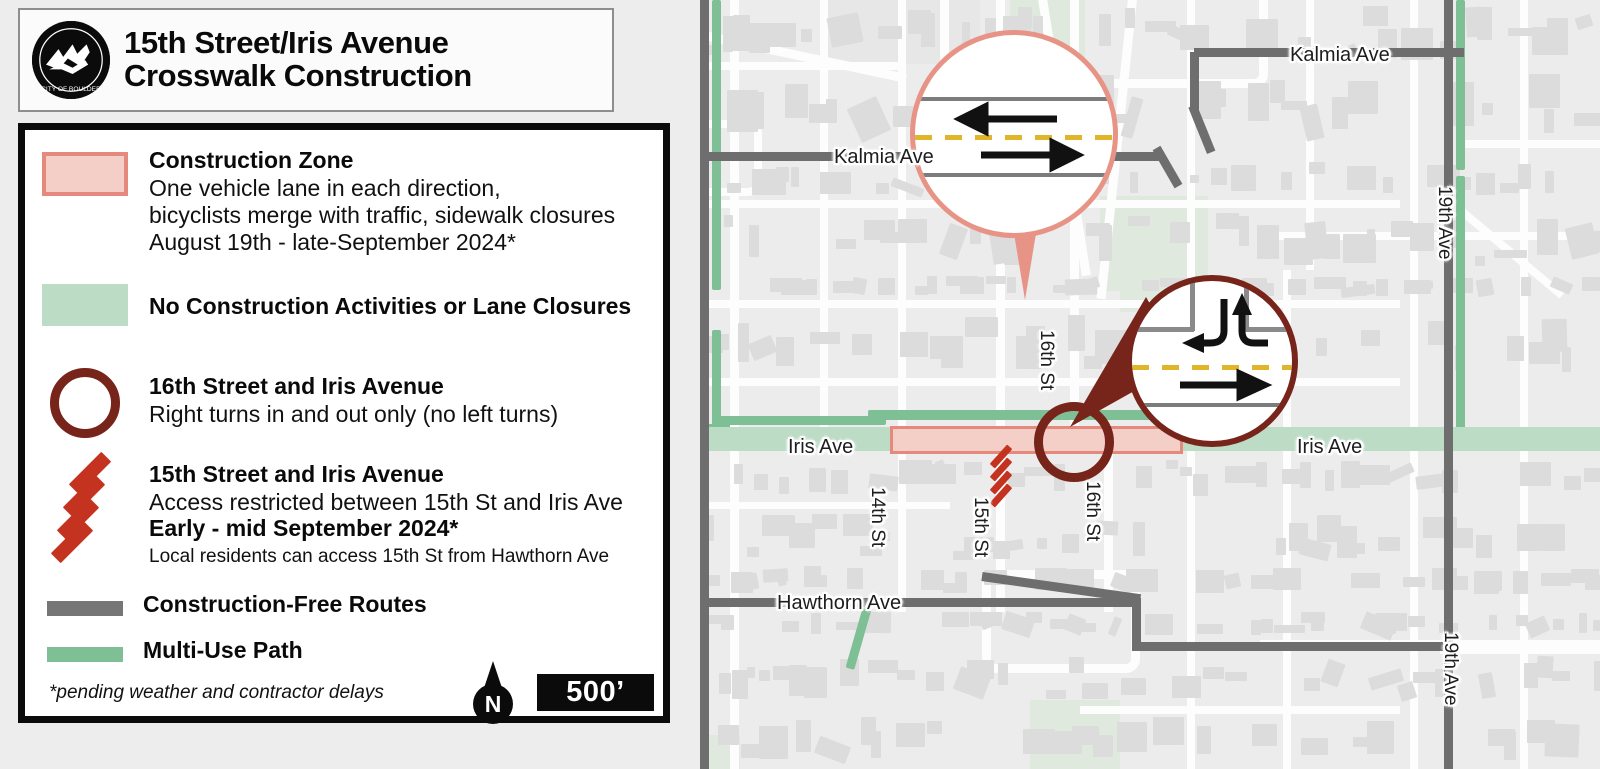 The image size is (1600, 769). What do you see at coordinates (251, 160) in the screenshot?
I see `legend-heading-construction-zone: Construction Zone` at bounding box center [251, 160].